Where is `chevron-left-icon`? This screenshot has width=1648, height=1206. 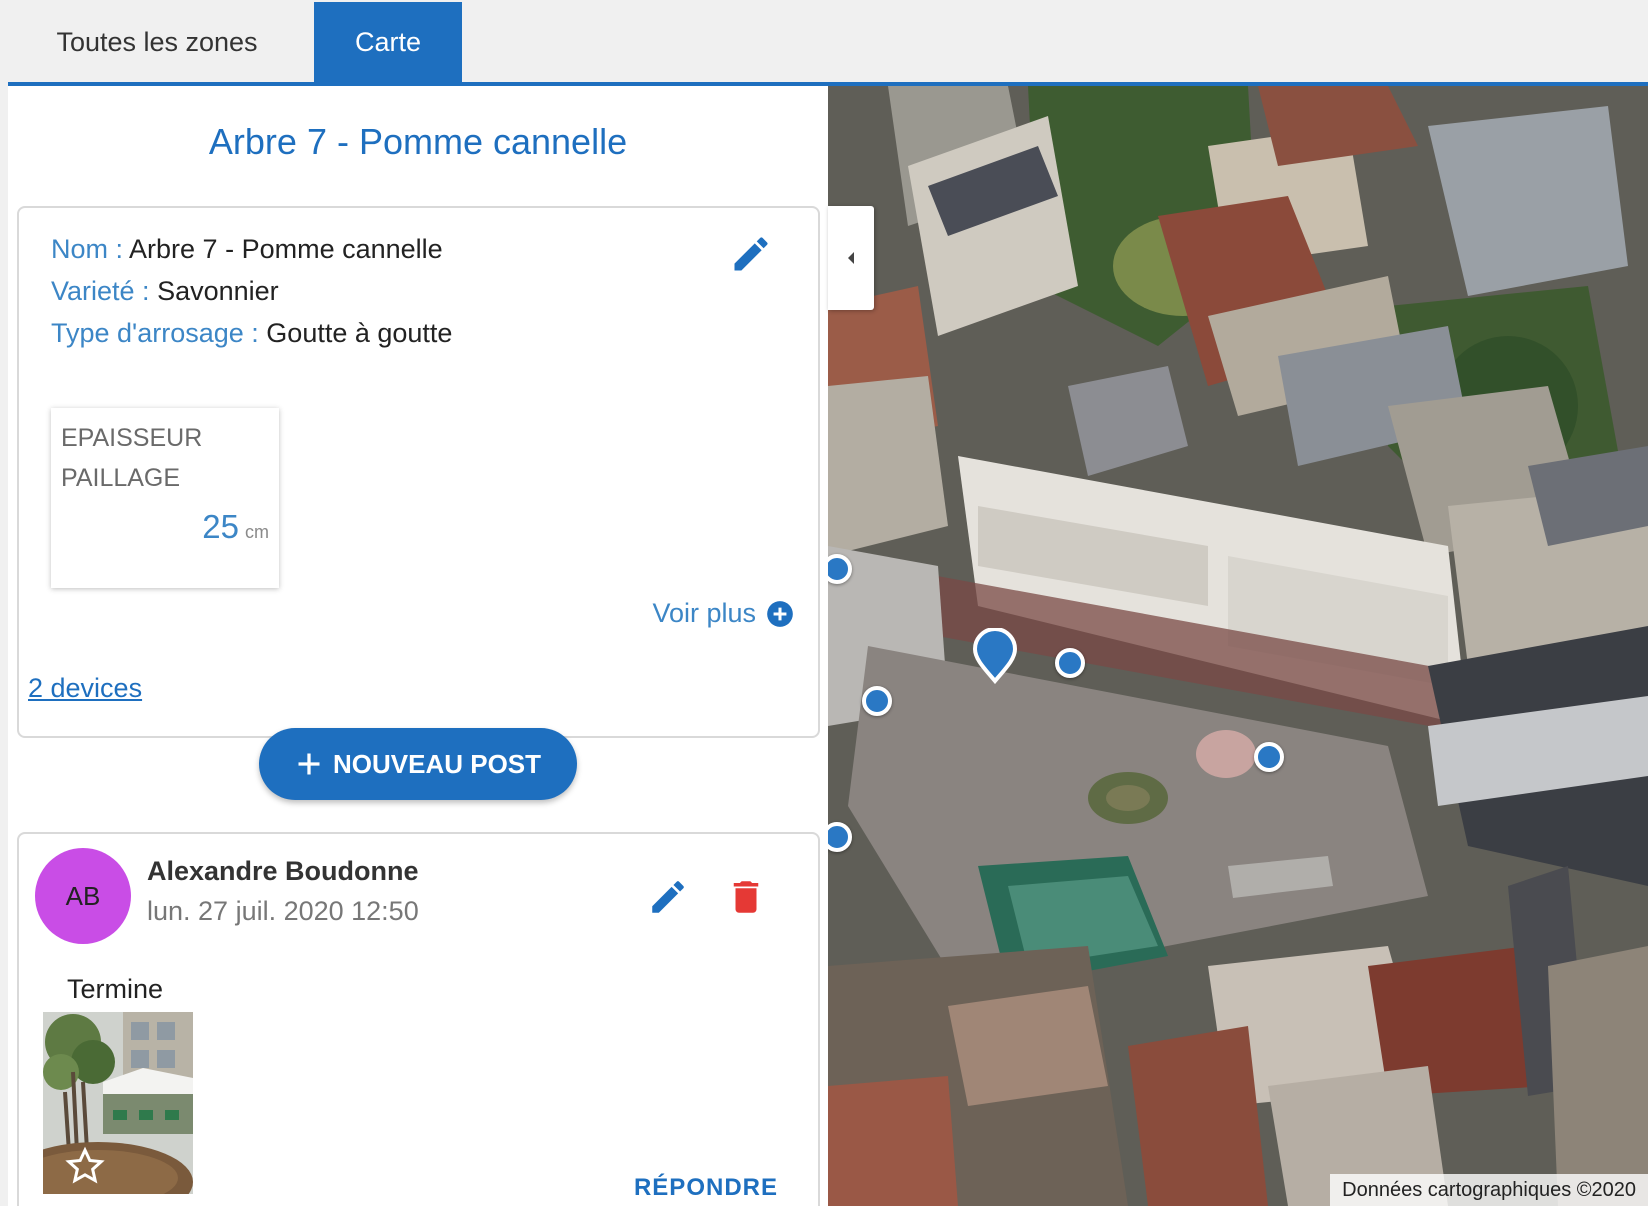
chevron-left-icon is located at coordinates (851, 258).